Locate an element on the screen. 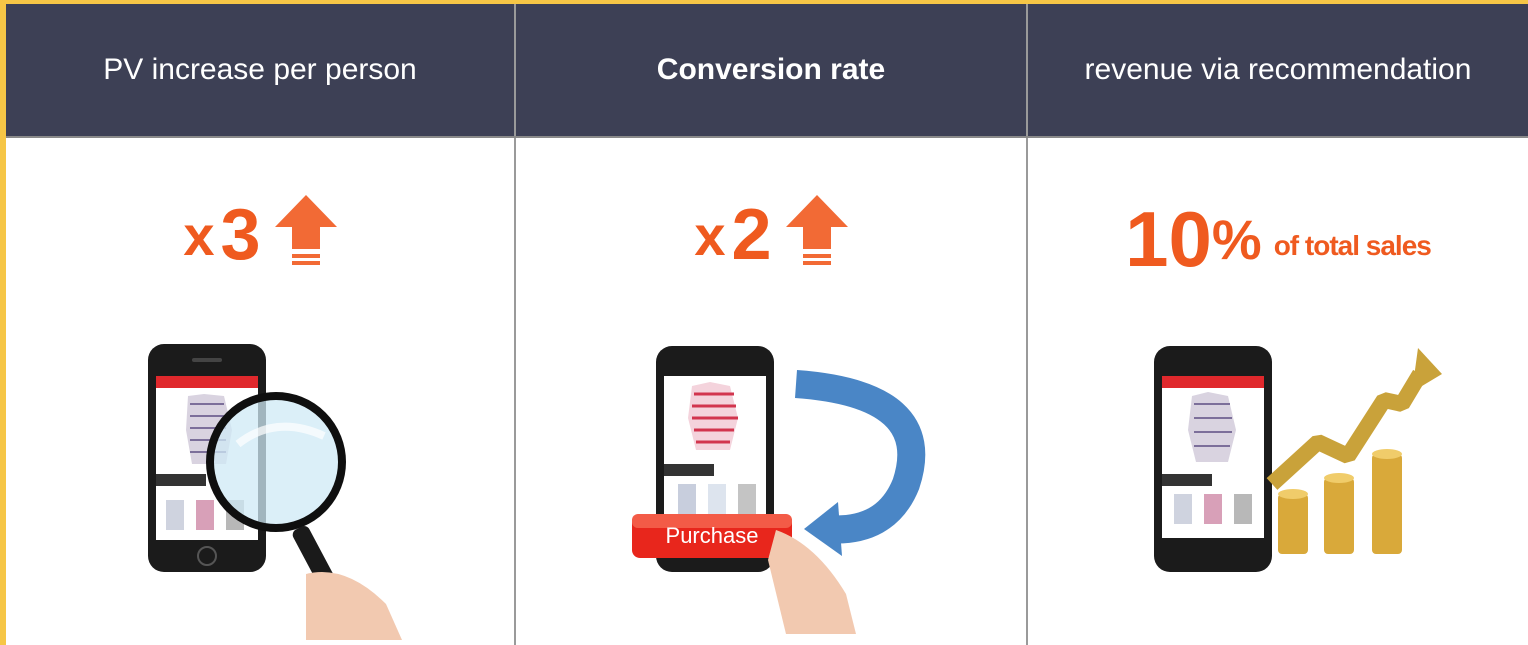  column-header: Conversion rate is located at coordinates (771, 69).